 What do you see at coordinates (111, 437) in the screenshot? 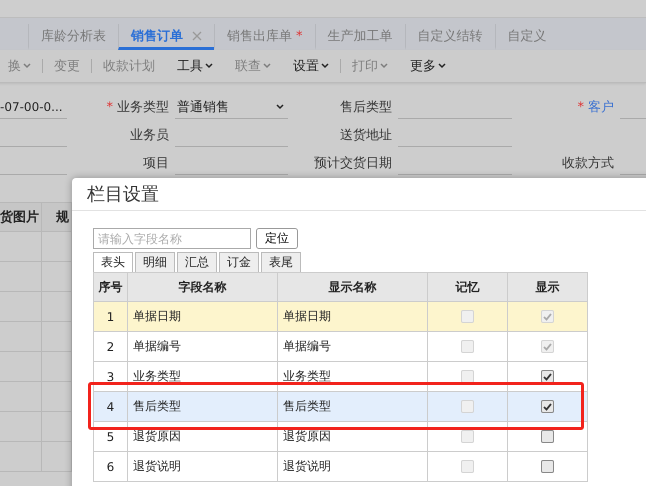
I see `row-number: 5` at bounding box center [111, 437].